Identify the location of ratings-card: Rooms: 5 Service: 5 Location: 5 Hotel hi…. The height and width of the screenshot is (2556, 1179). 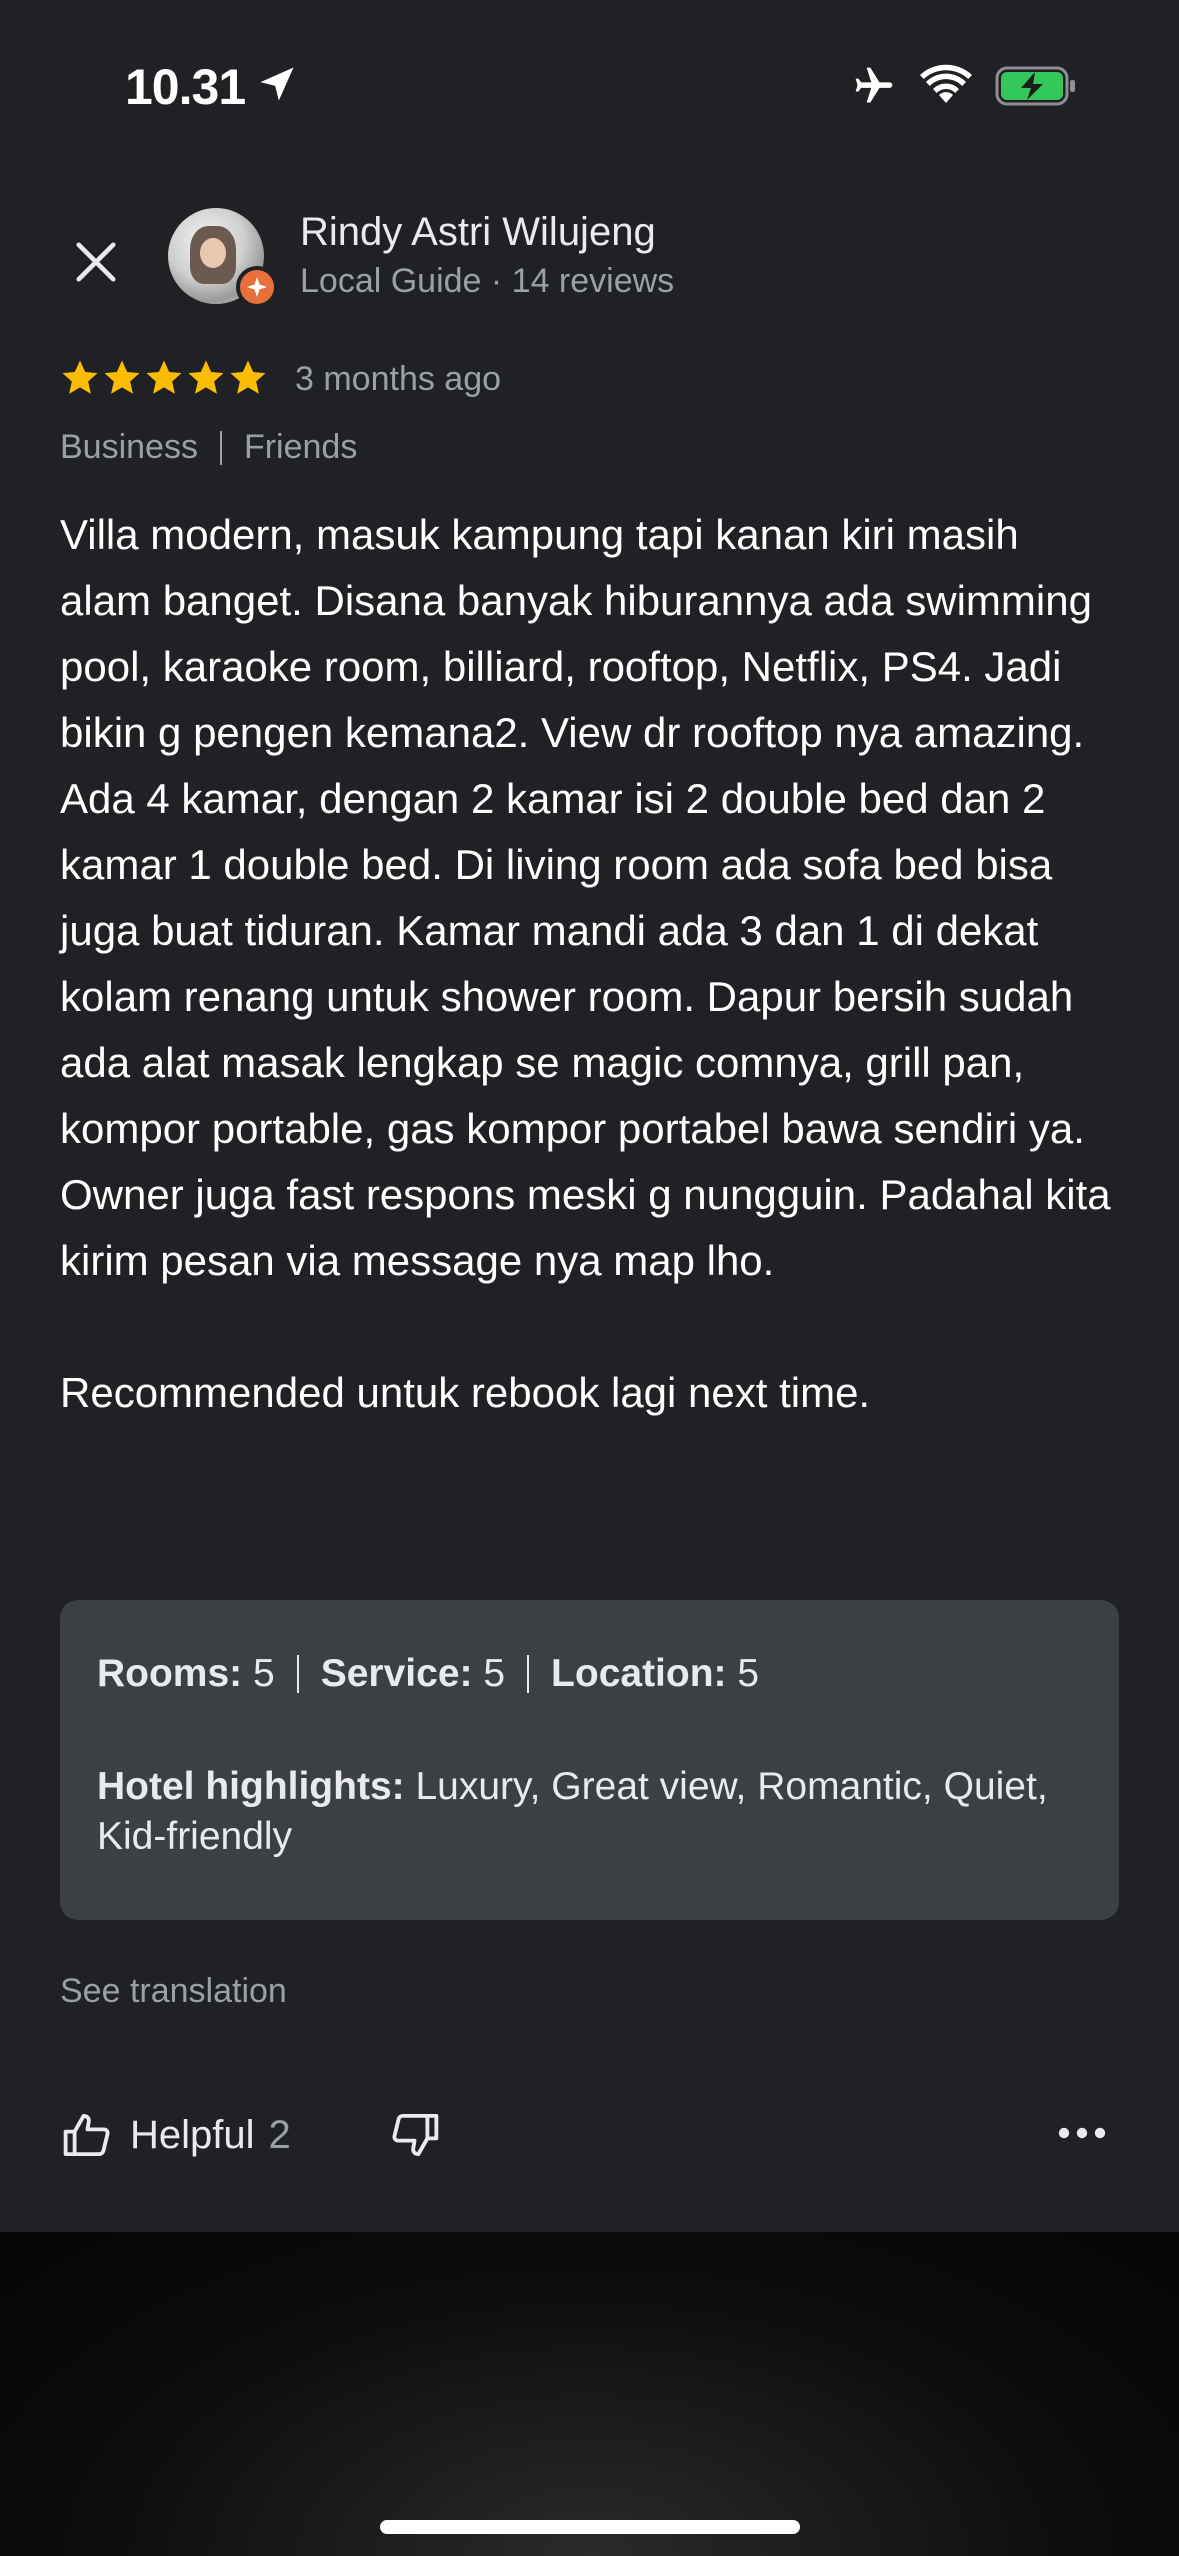
(589, 1760).